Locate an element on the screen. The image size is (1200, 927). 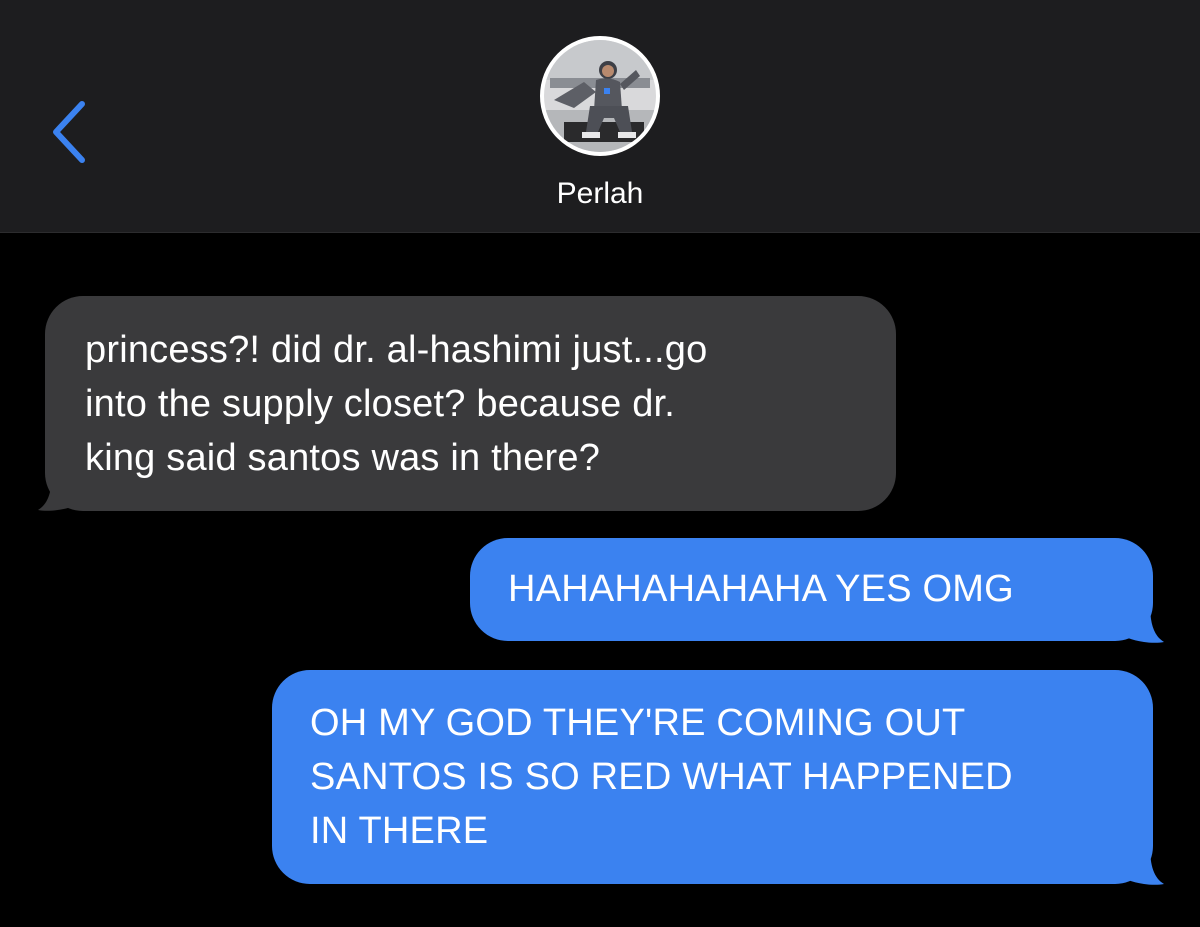
contact-photo is located at coordinates (600, 96).